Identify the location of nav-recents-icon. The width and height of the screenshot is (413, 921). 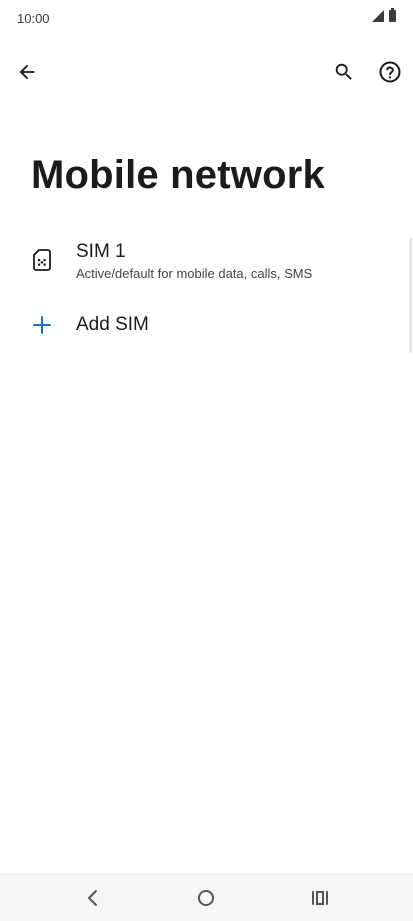
(320, 898).